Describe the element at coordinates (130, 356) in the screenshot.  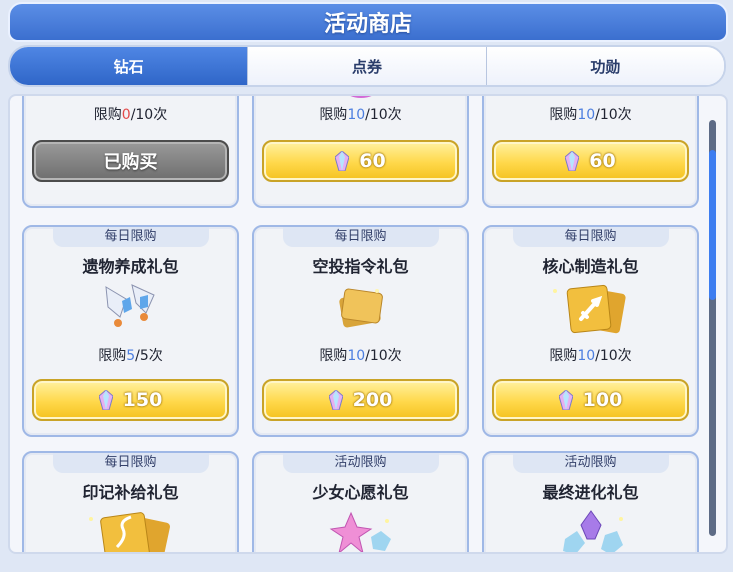
I see `purchase-limit: 限购5/5次` at that location.